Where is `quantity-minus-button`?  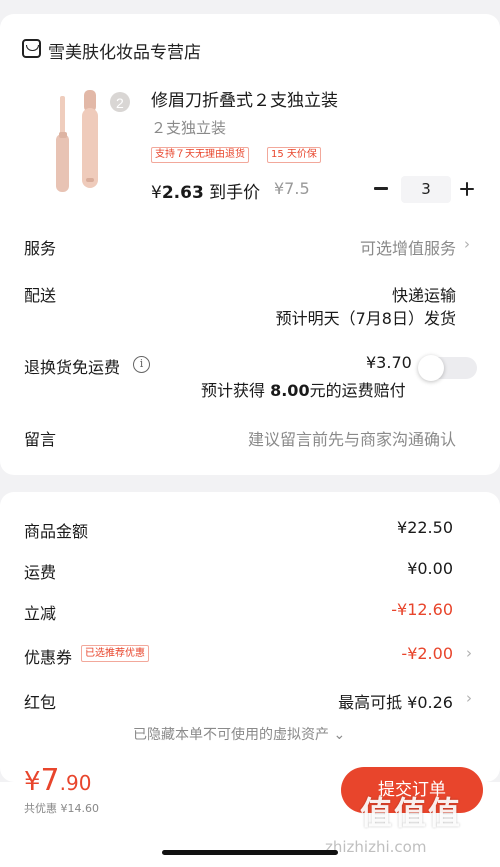 quantity-minus-button is located at coordinates (381, 188).